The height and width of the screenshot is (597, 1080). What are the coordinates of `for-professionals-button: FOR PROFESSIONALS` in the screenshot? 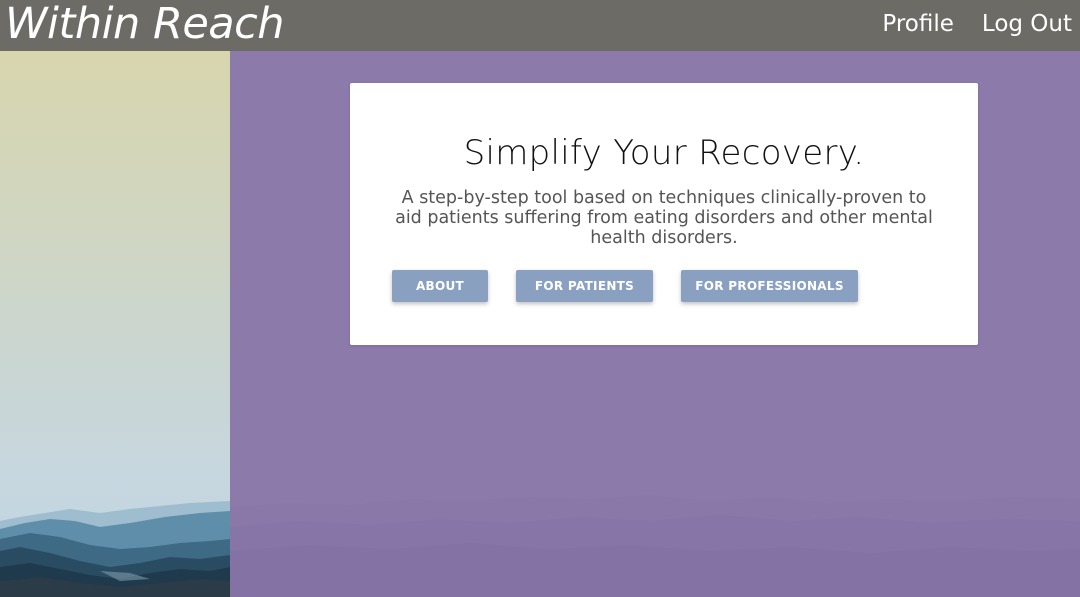 It's located at (769, 286).